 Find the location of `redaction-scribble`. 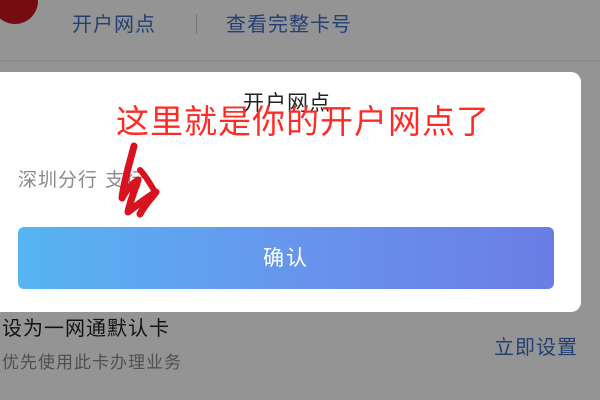

redaction-scribble is located at coordinates (139, 180).